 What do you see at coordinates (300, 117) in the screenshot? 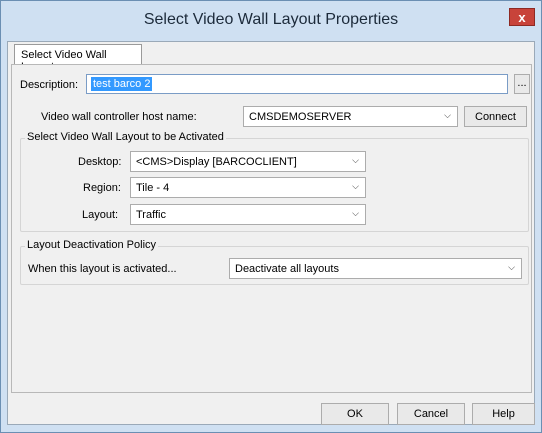
I see `host-name-value: CMSDEMOSERVER` at bounding box center [300, 117].